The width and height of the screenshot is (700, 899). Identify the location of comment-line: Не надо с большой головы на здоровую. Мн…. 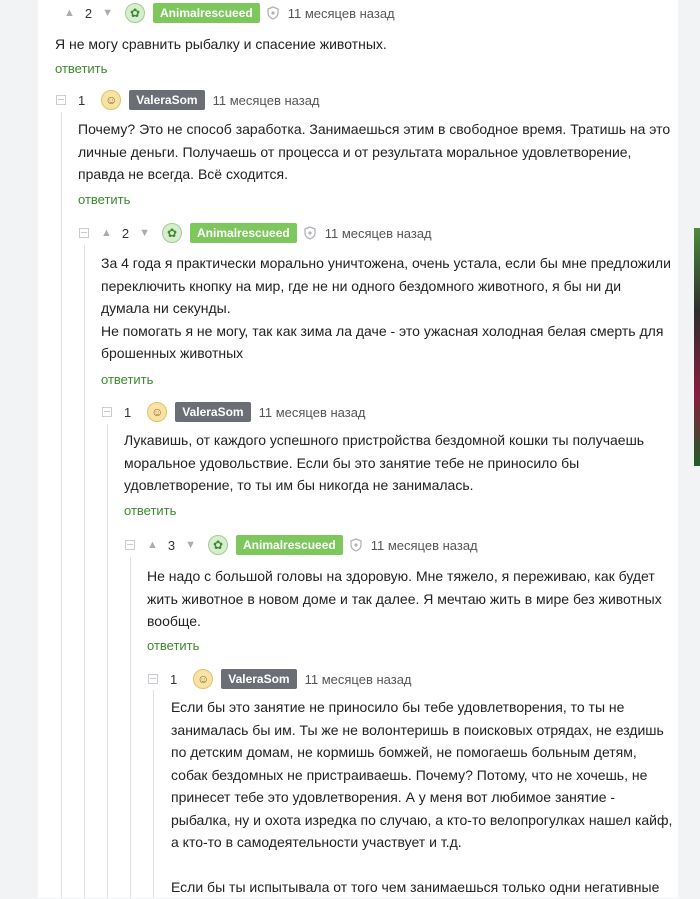
(401, 576).